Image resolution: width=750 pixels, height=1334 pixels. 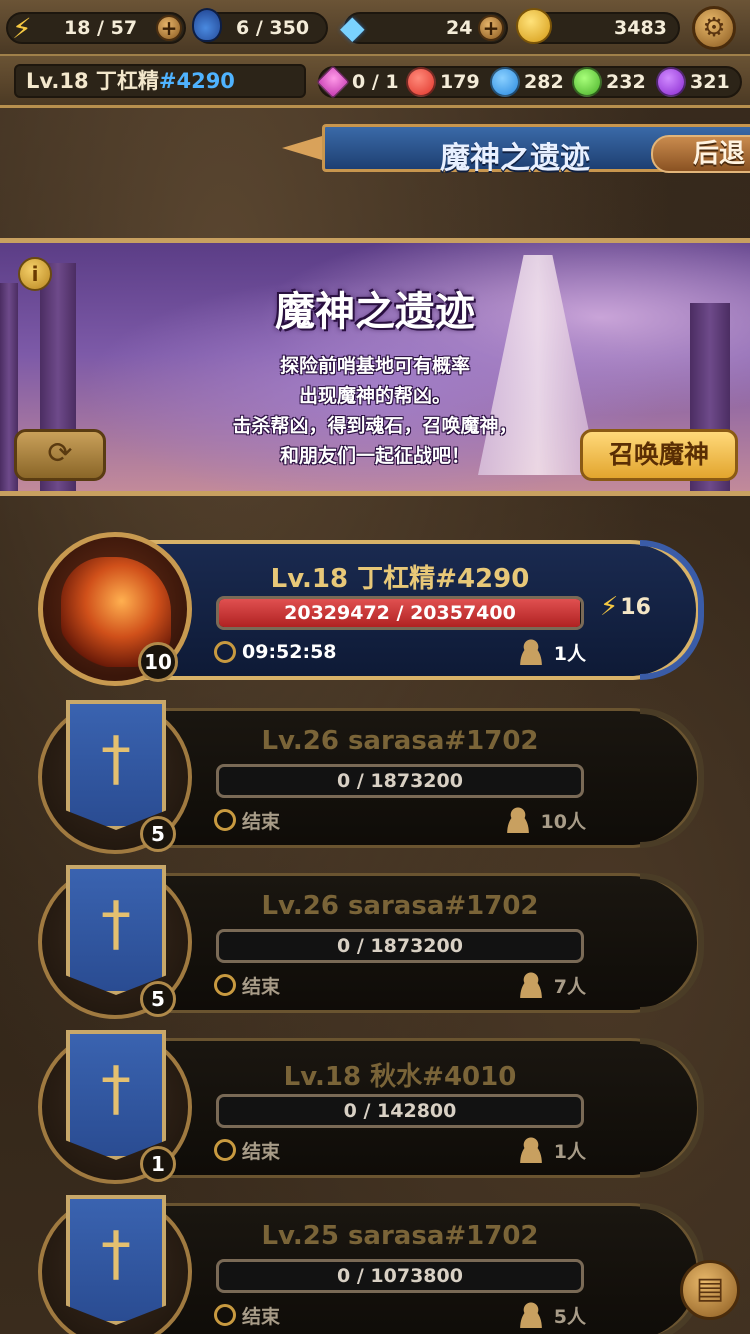 I want to click on boss-row: † 1 Lv.18 秋水#4010 0 / 142800 结束 1人, so click(x=375, y=1107).